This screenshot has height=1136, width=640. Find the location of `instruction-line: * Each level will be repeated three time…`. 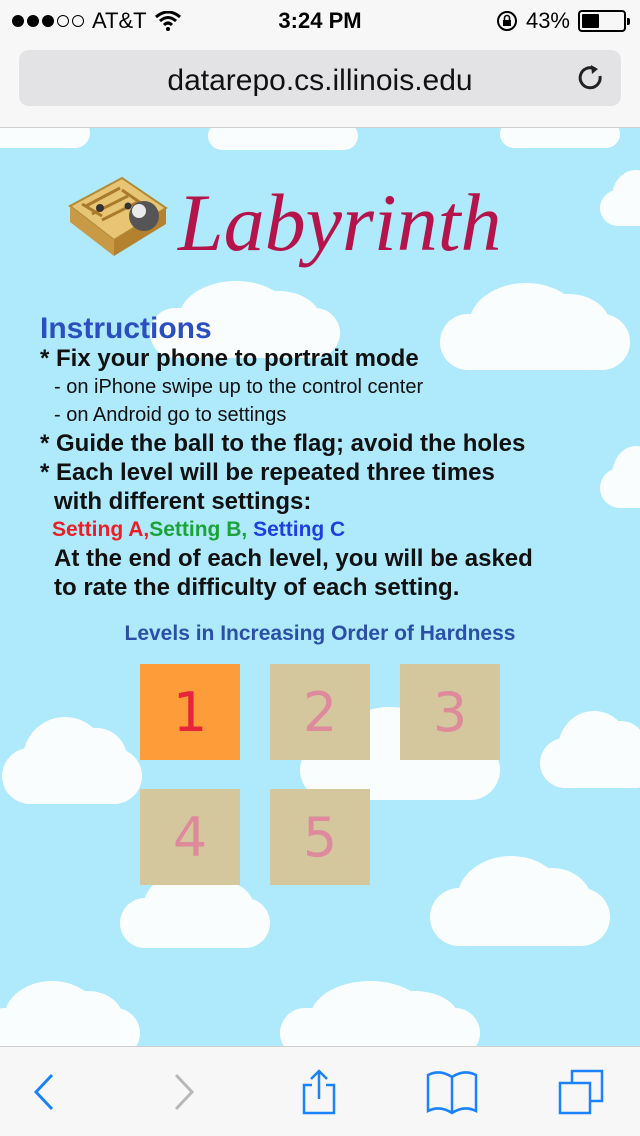

instruction-line: * Each level will be repeated three time… is located at coordinates (267, 472).